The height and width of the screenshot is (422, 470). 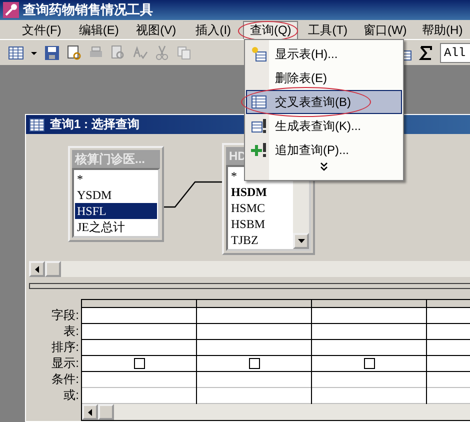 What do you see at coordinates (98, 29) in the screenshot?
I see `menu-item: 编辑(E)` at bounding box center [98, 29].